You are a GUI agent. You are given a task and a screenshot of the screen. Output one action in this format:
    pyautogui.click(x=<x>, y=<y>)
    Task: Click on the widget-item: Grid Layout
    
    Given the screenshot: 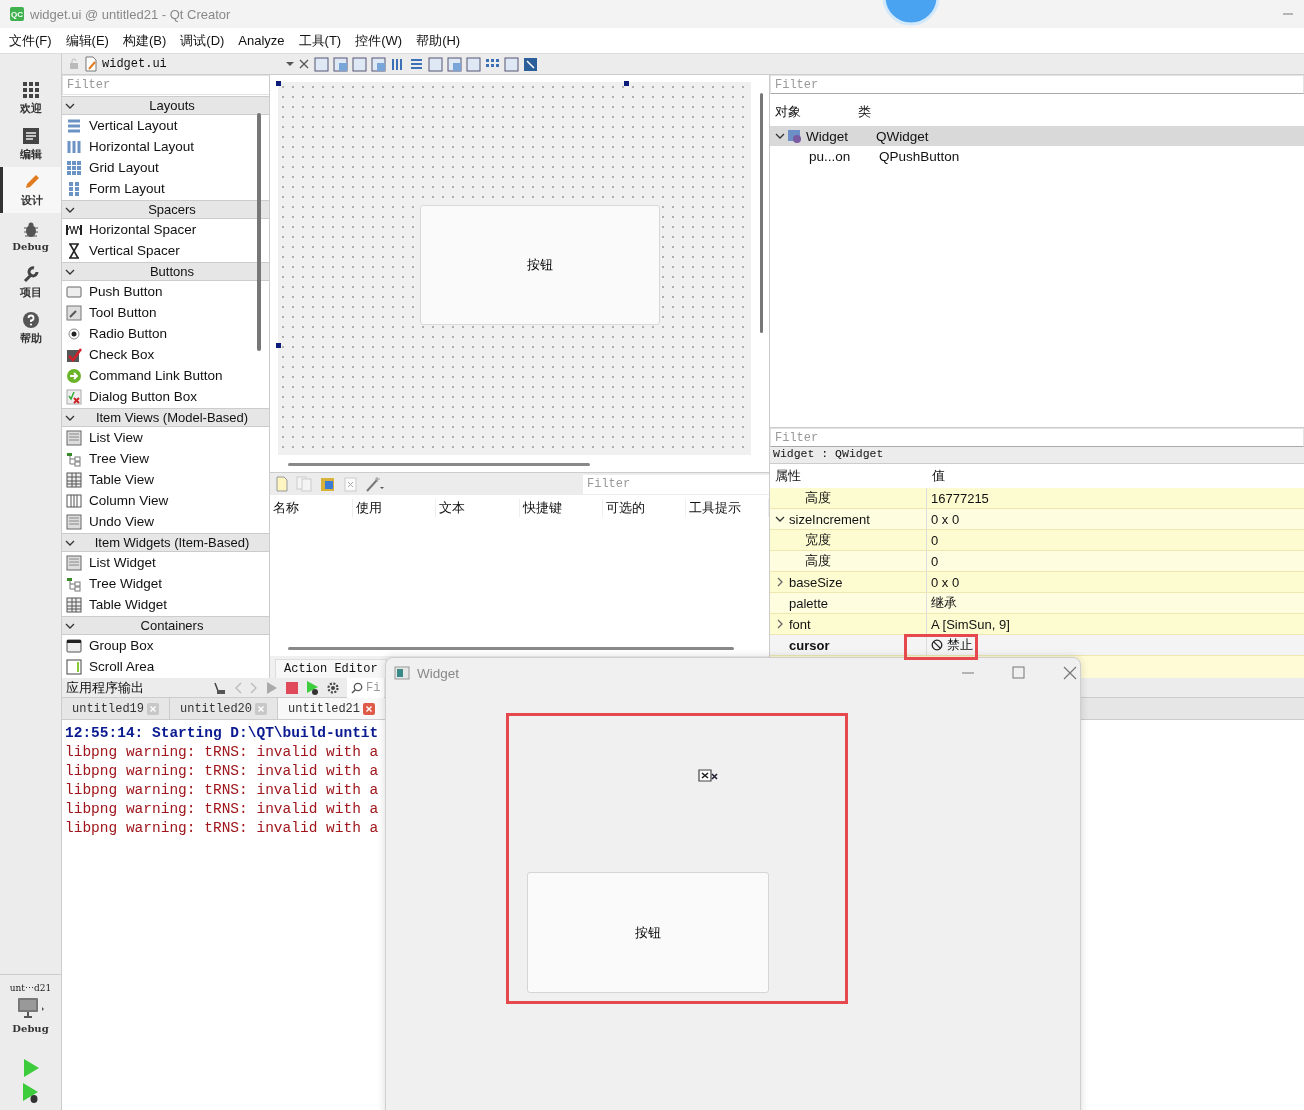 What is the action you would take?
    pyautogui.click(x=165, y=167)
    